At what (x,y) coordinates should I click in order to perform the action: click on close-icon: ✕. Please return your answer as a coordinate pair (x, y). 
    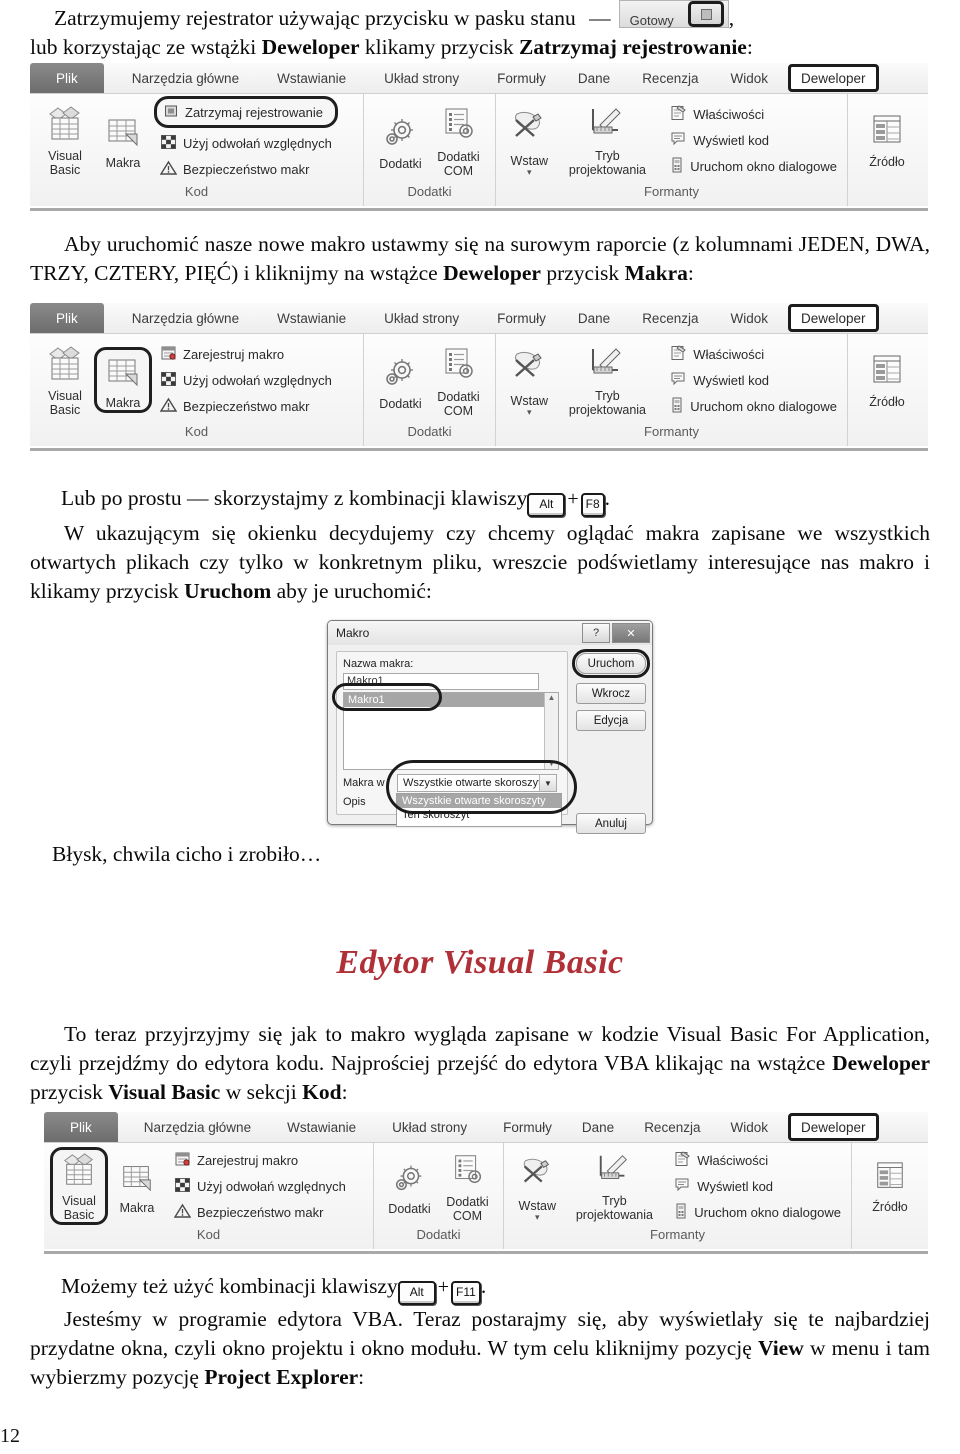
    Looking at the image, I should click on (631, 633).